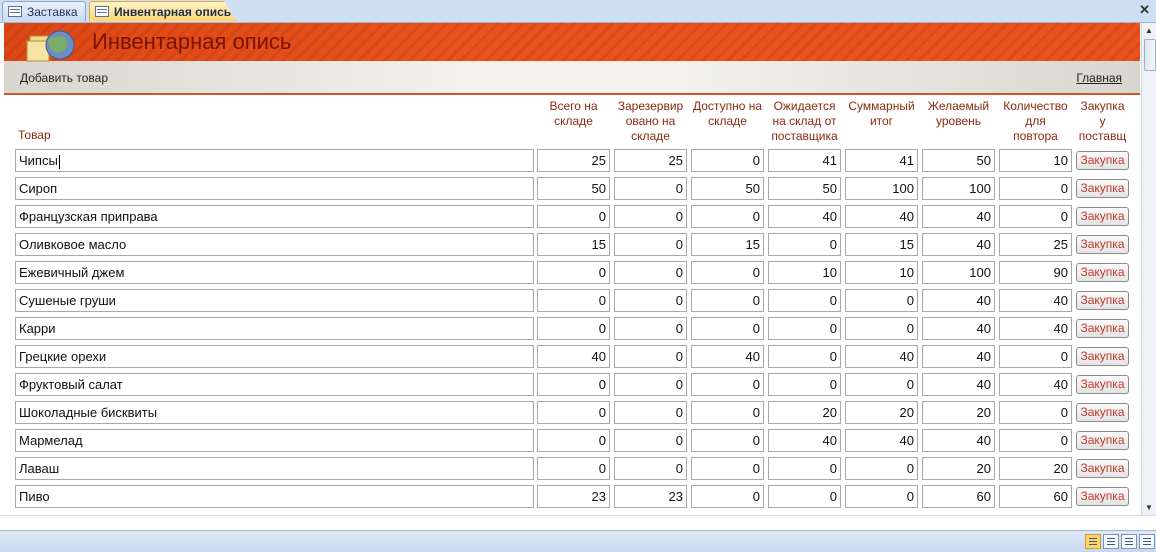  Describe the element at coordinates (1150, 55) in the screenshot. I see `scroll-thumb` at that location.